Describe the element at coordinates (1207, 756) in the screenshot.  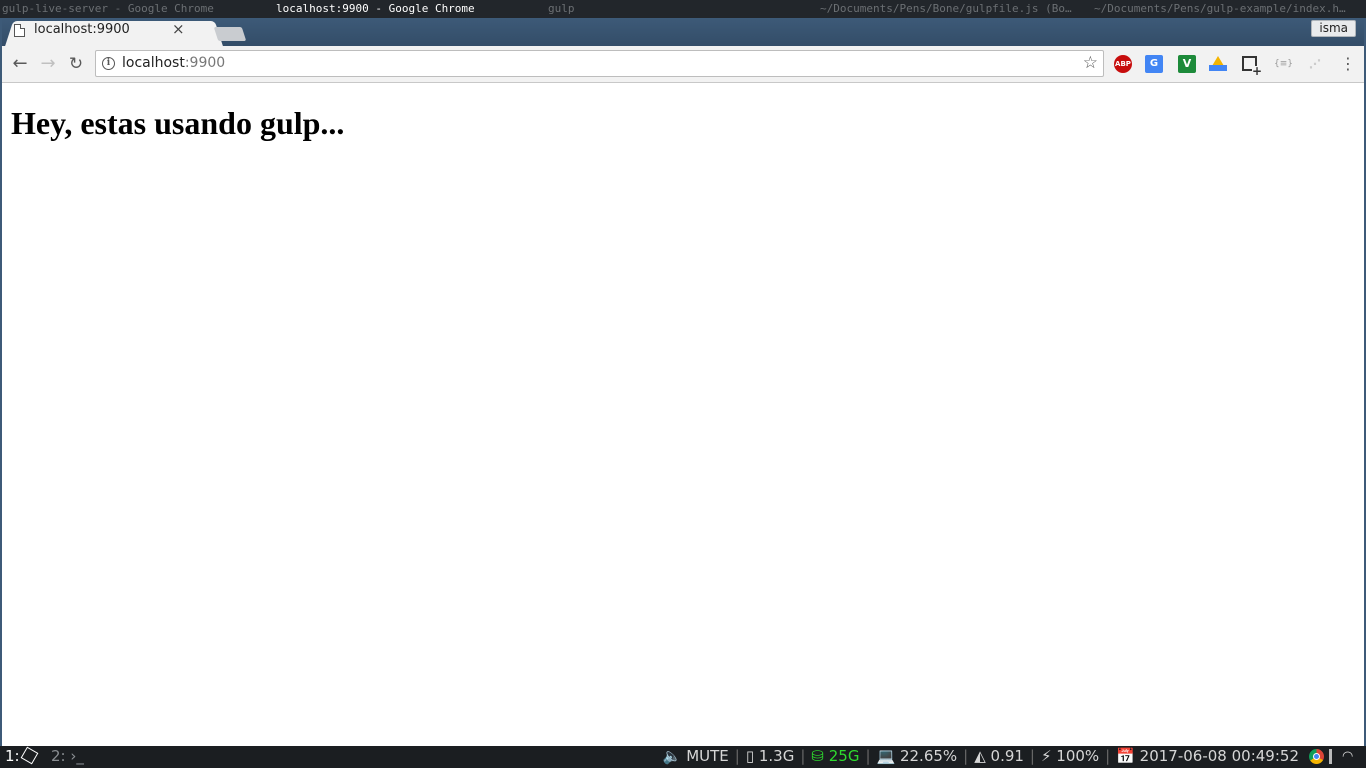
I see `datetime-status: 📅 2017-06-08 00:49:52` at that location.